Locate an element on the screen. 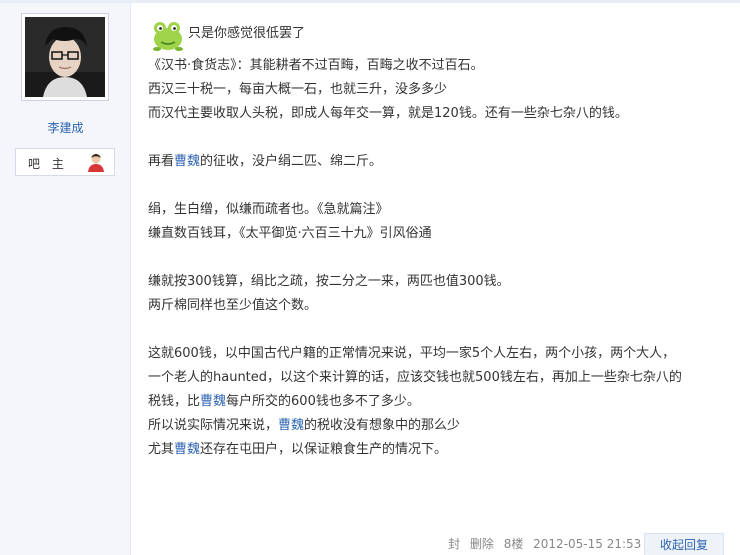  badge-label: 吧 主 is located at coordinates (48, 164).